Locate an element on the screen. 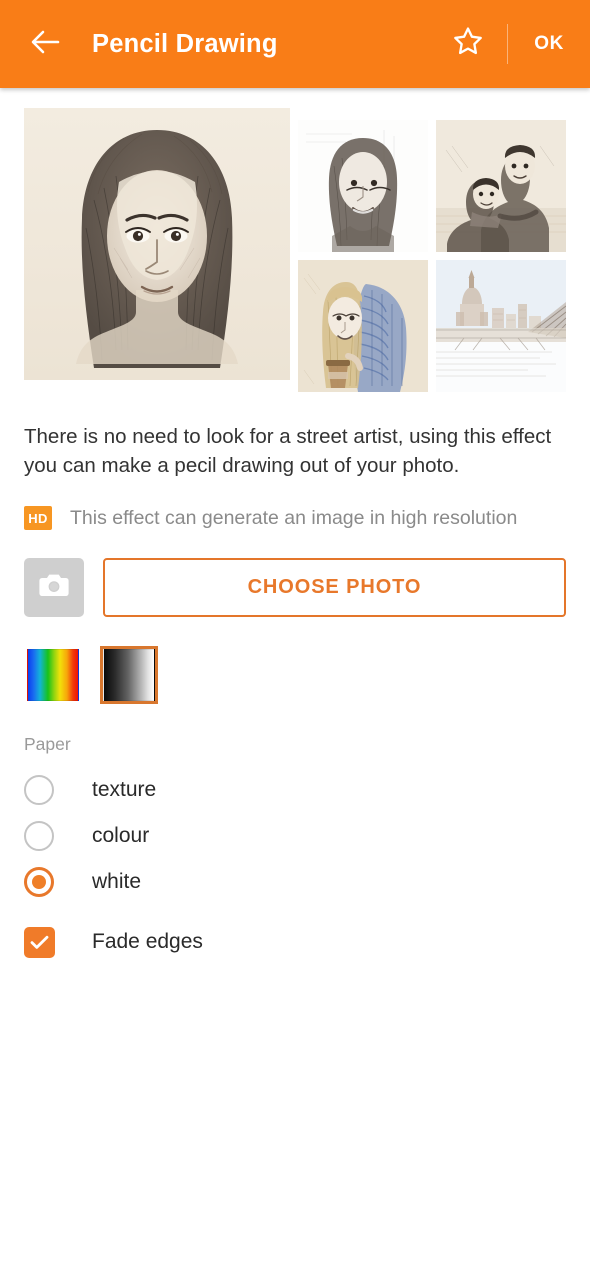 Image resolution: width=590 pixels, height=1280 pixels. arrow-left-icon is located at coordinates (45, 44).